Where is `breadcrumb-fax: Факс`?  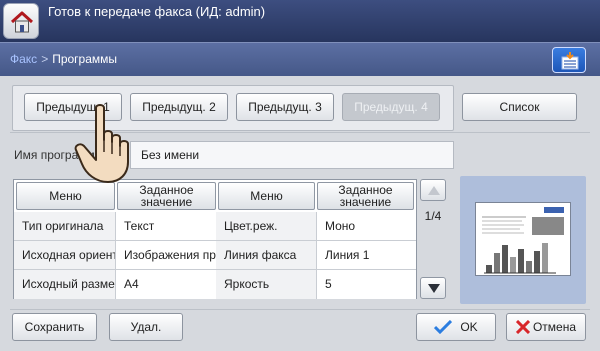
breadcrumb-fax: Факс is located at coordinates (23, 59).